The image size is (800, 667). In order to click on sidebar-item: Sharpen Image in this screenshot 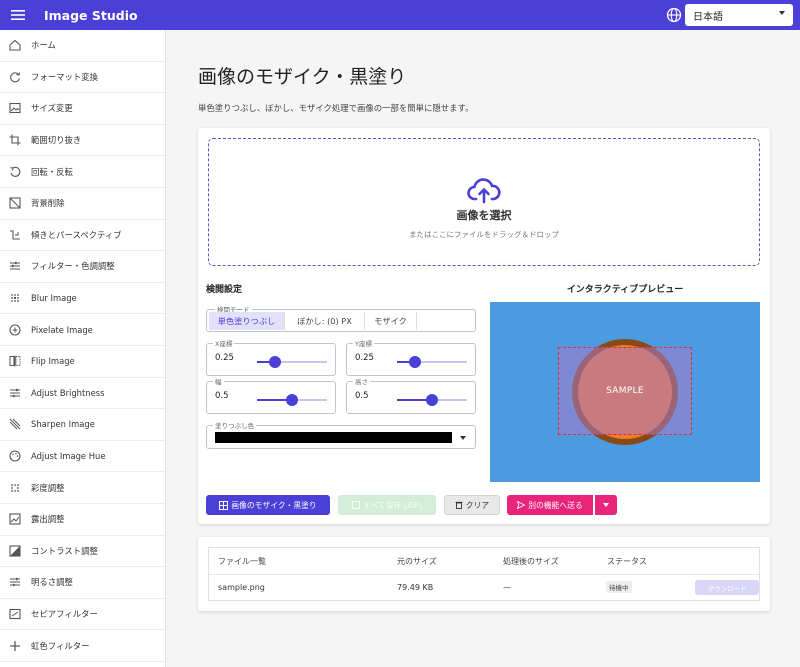, I will do `click(82, 425)`.